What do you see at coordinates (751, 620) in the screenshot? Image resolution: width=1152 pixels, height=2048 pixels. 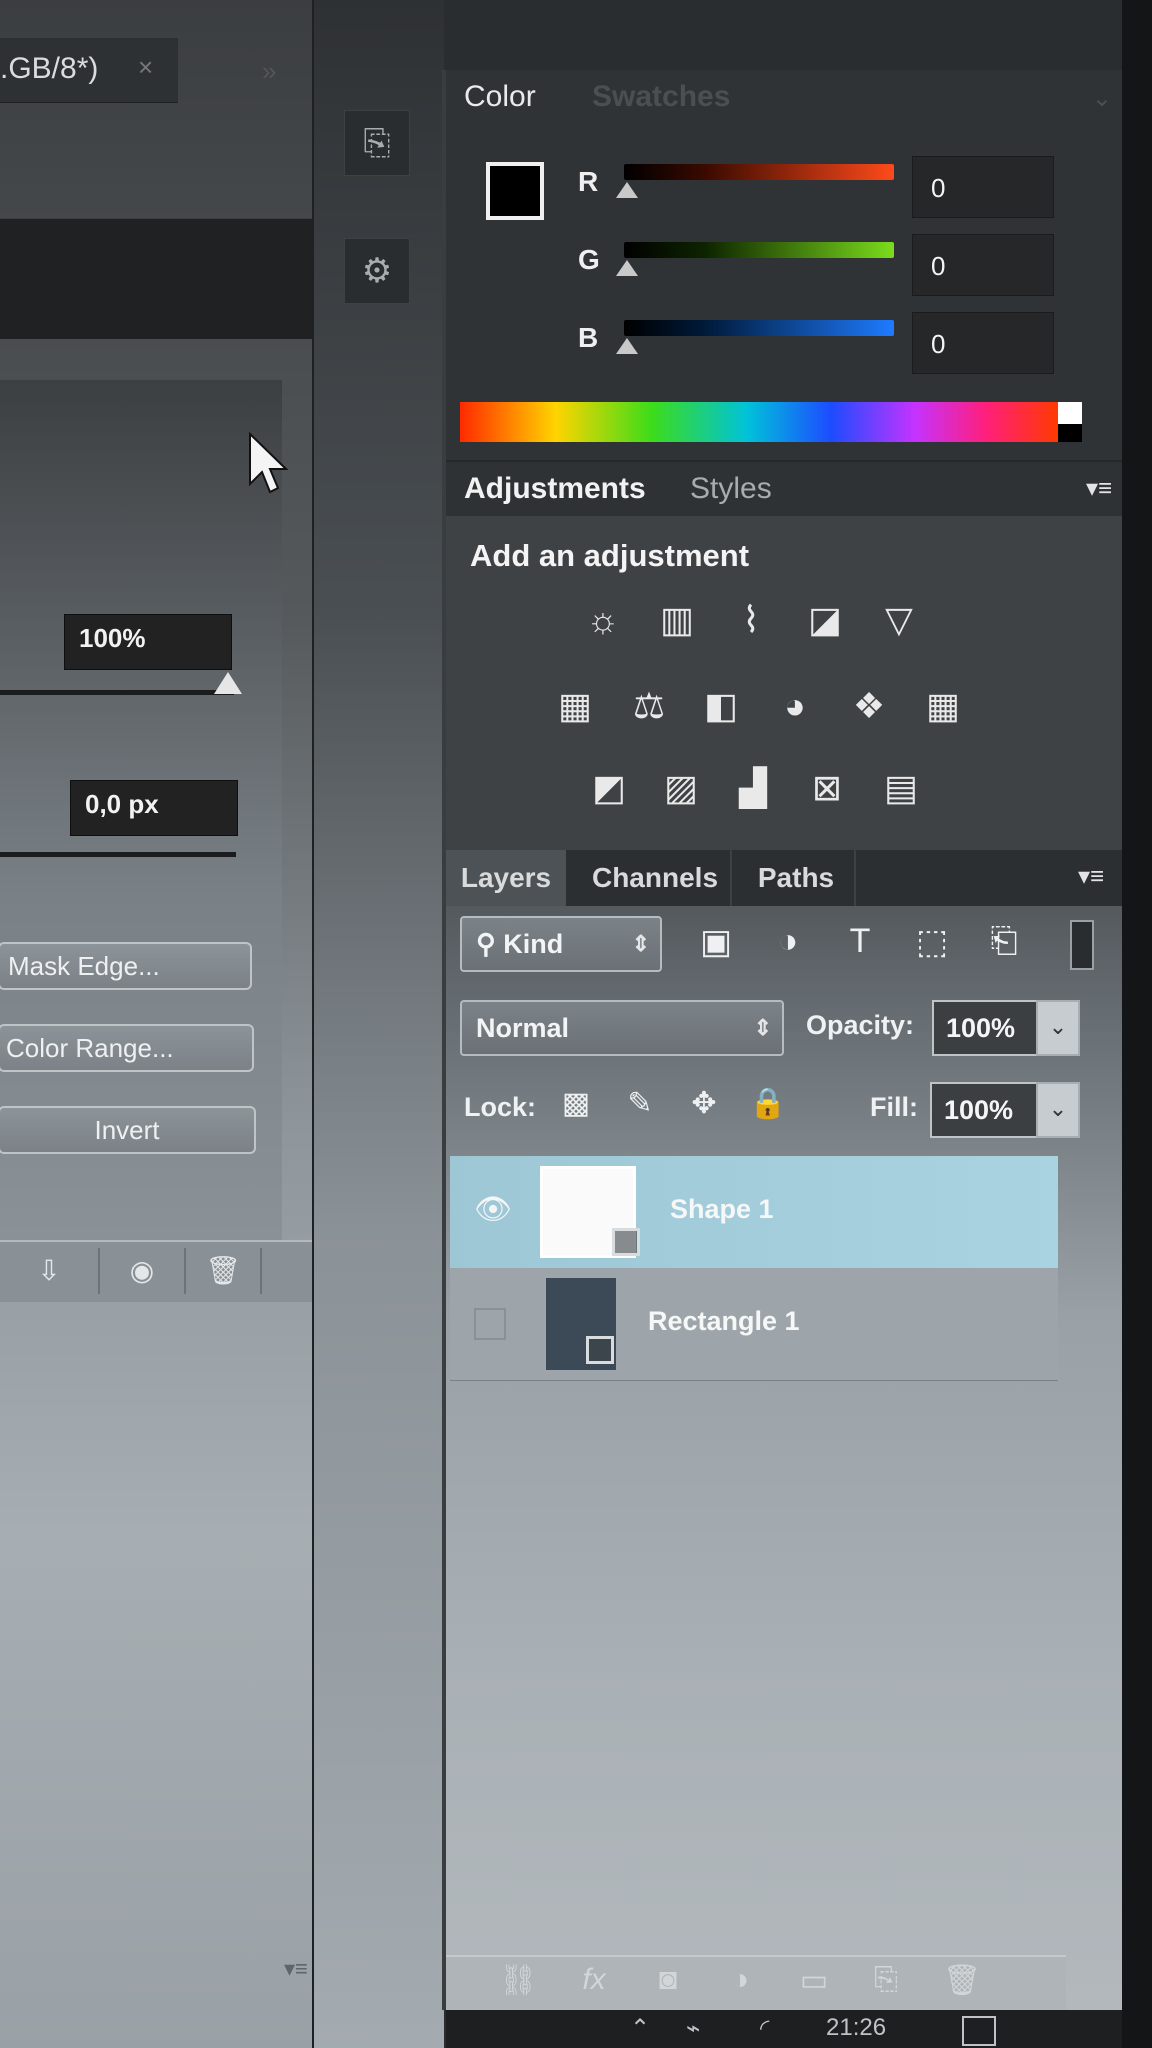 I see `curves-icon: ⌇` at bounding box center [751, 620].